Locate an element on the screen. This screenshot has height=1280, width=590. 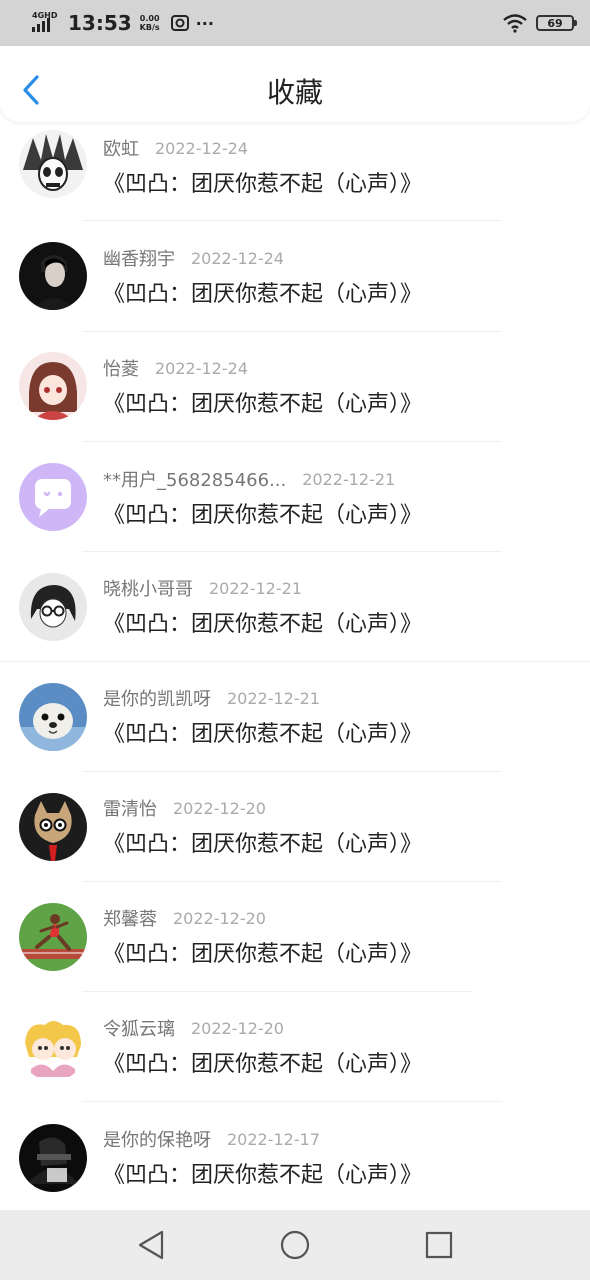
status-left: 4GHD 13:53 0.00 KB/s ··· is located at coordinates (123, 23).